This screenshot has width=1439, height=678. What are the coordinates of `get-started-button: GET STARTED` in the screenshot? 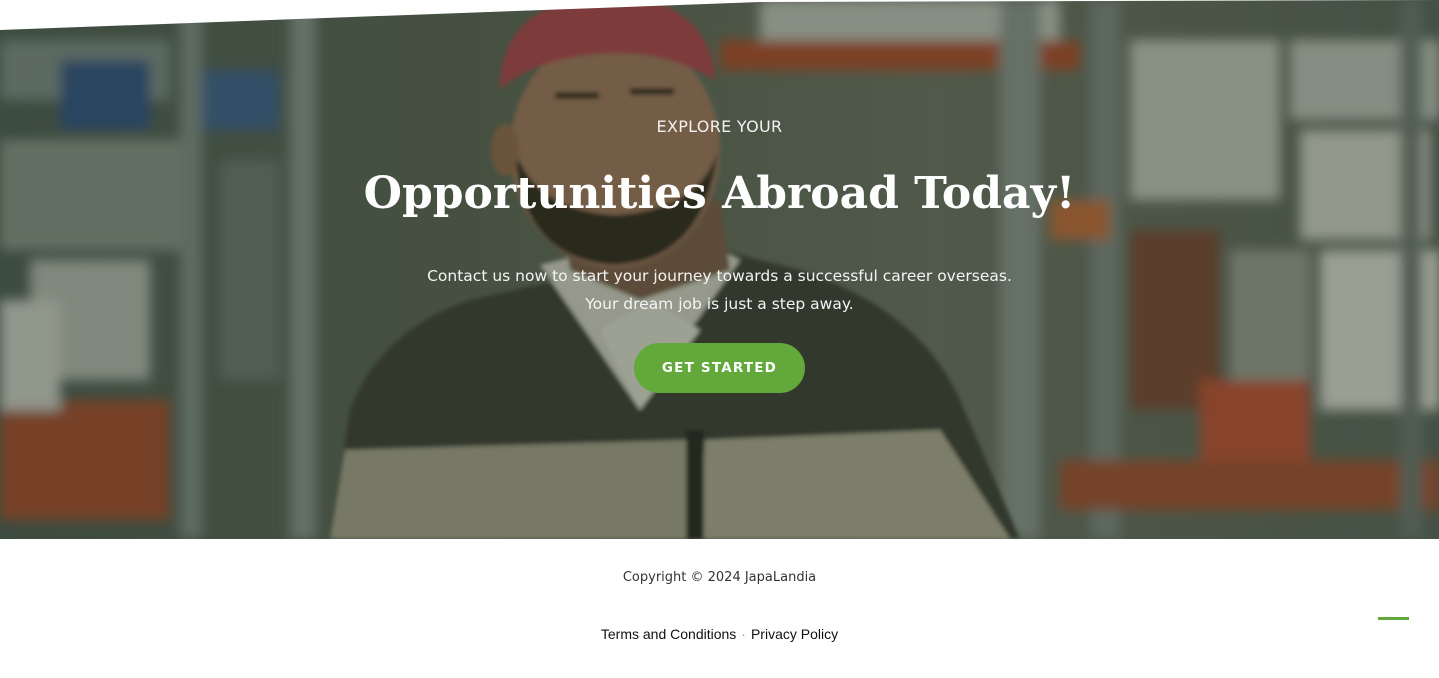 It's located at (719, 368).